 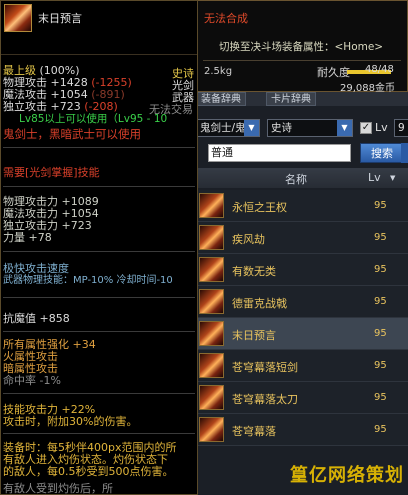 I want to click on magic-resist-label: 抗魔值, so click(x=19, y=318).